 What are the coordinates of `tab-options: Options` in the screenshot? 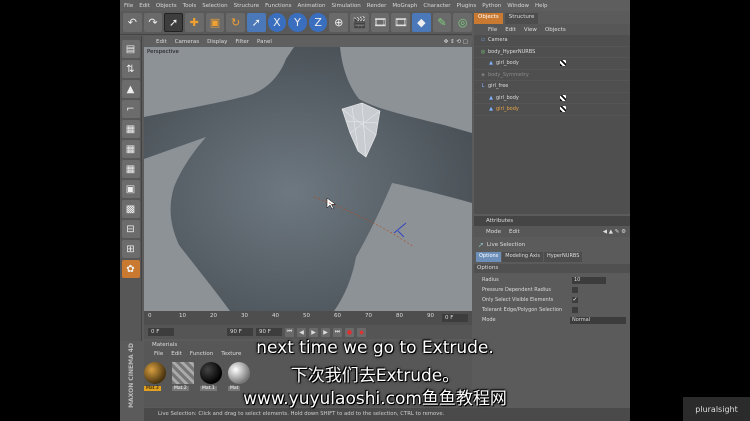 It's located at (489, 257).